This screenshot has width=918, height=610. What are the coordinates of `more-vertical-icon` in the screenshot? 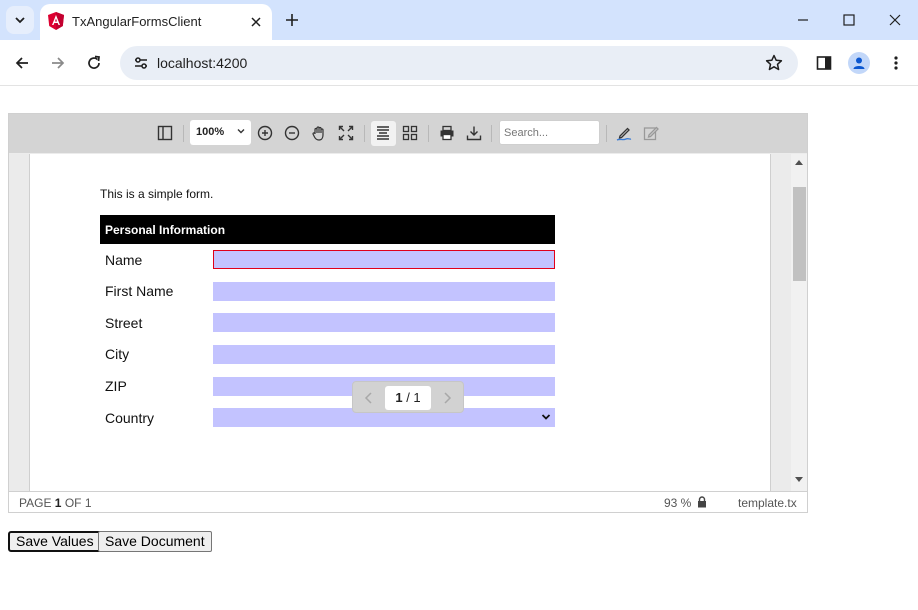 It's located at (896, 63).